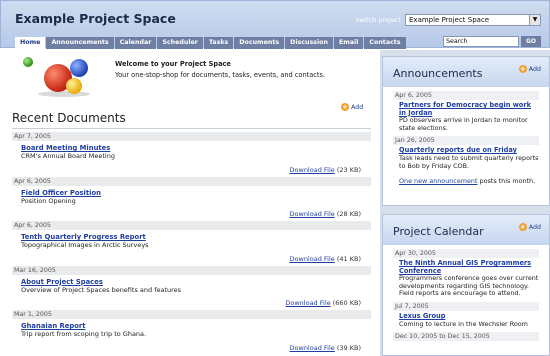 This screenshot has height=356, width=550. Describe the element at coordinates (173, 64) in the screenshot. I see `welcome-title: Welcome to your Project Space` at that location.